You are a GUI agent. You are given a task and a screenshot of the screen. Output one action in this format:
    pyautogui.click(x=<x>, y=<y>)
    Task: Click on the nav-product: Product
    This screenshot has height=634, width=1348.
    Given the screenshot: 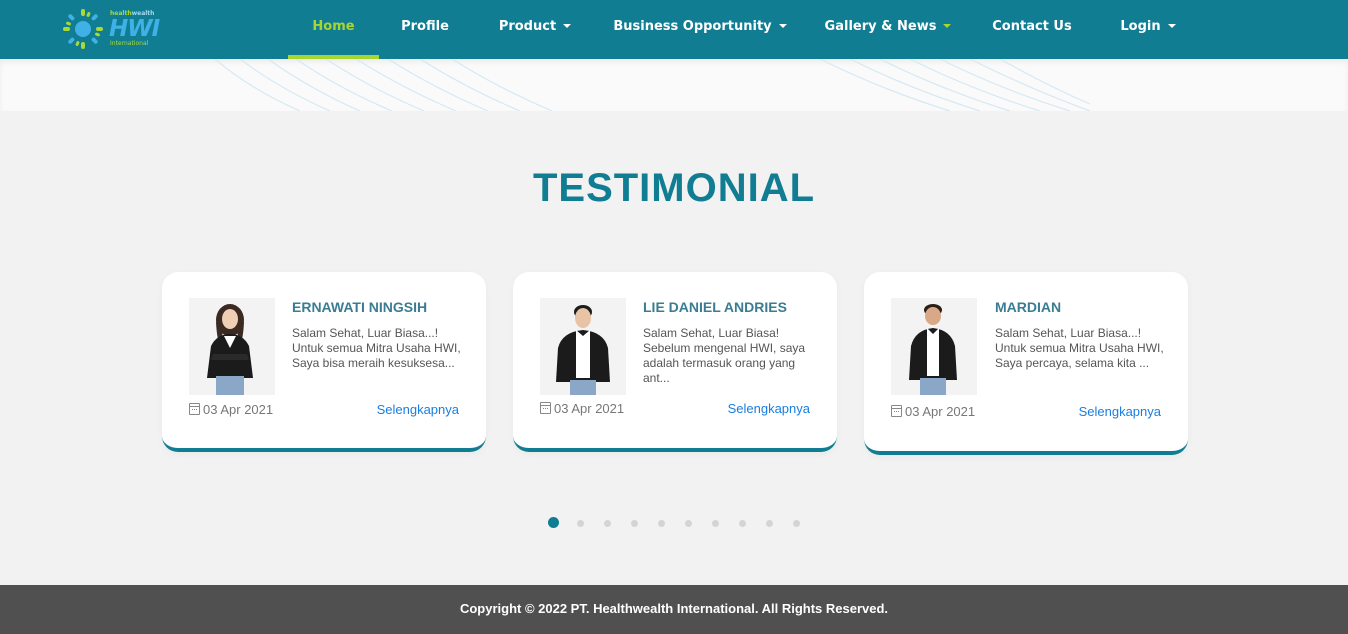 What is the action you would take?
    pyautogui.click(x=535, y=29)
    